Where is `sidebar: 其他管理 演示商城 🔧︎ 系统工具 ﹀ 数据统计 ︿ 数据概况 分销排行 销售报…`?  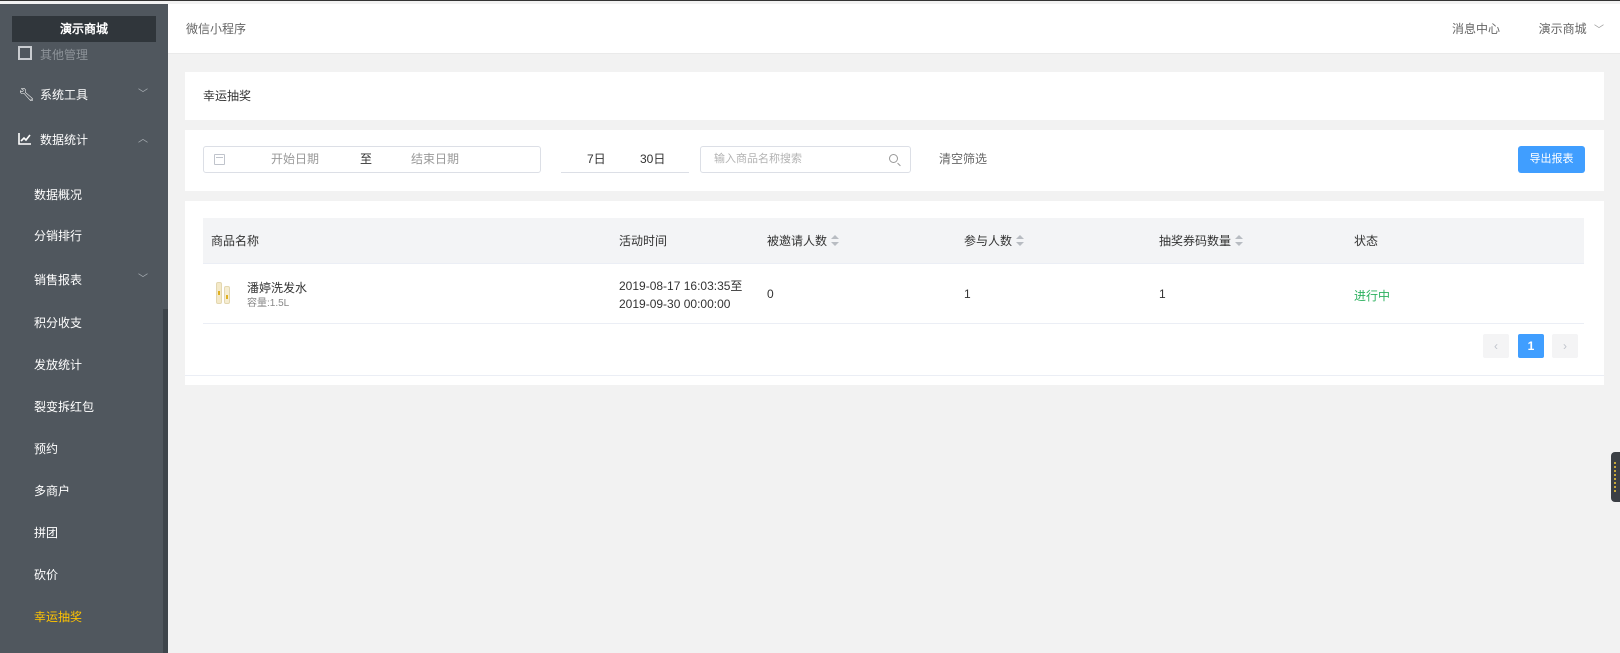 sidebar: 其他管理 演示商城 🔧︎ 系统工具 ﹀ 数据统计 ︿ 数据概况 分销排行 销售报… is located at coordinates (84, 328).